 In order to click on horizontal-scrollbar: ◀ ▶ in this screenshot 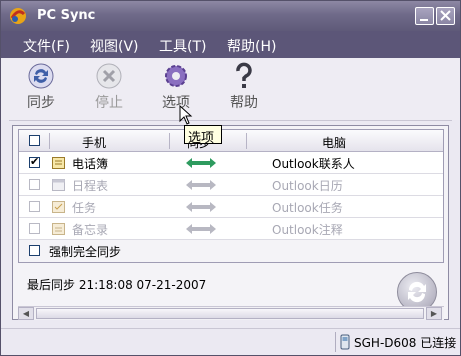, I will do `click(231, 313)`.